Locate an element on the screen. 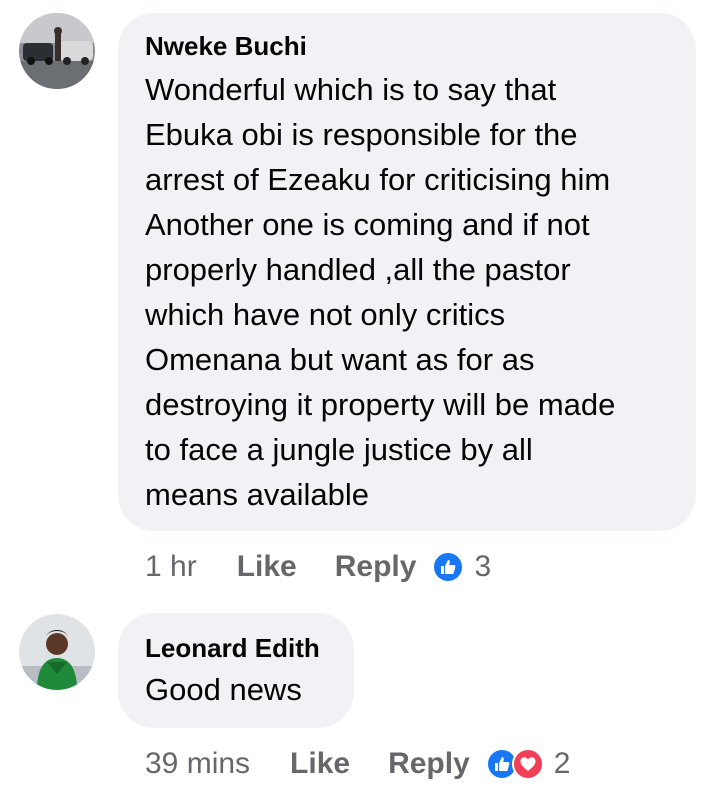 The width and height of the screenshot is (713, 806). reaction-summary: 2 is located at coordinates (528, 764).